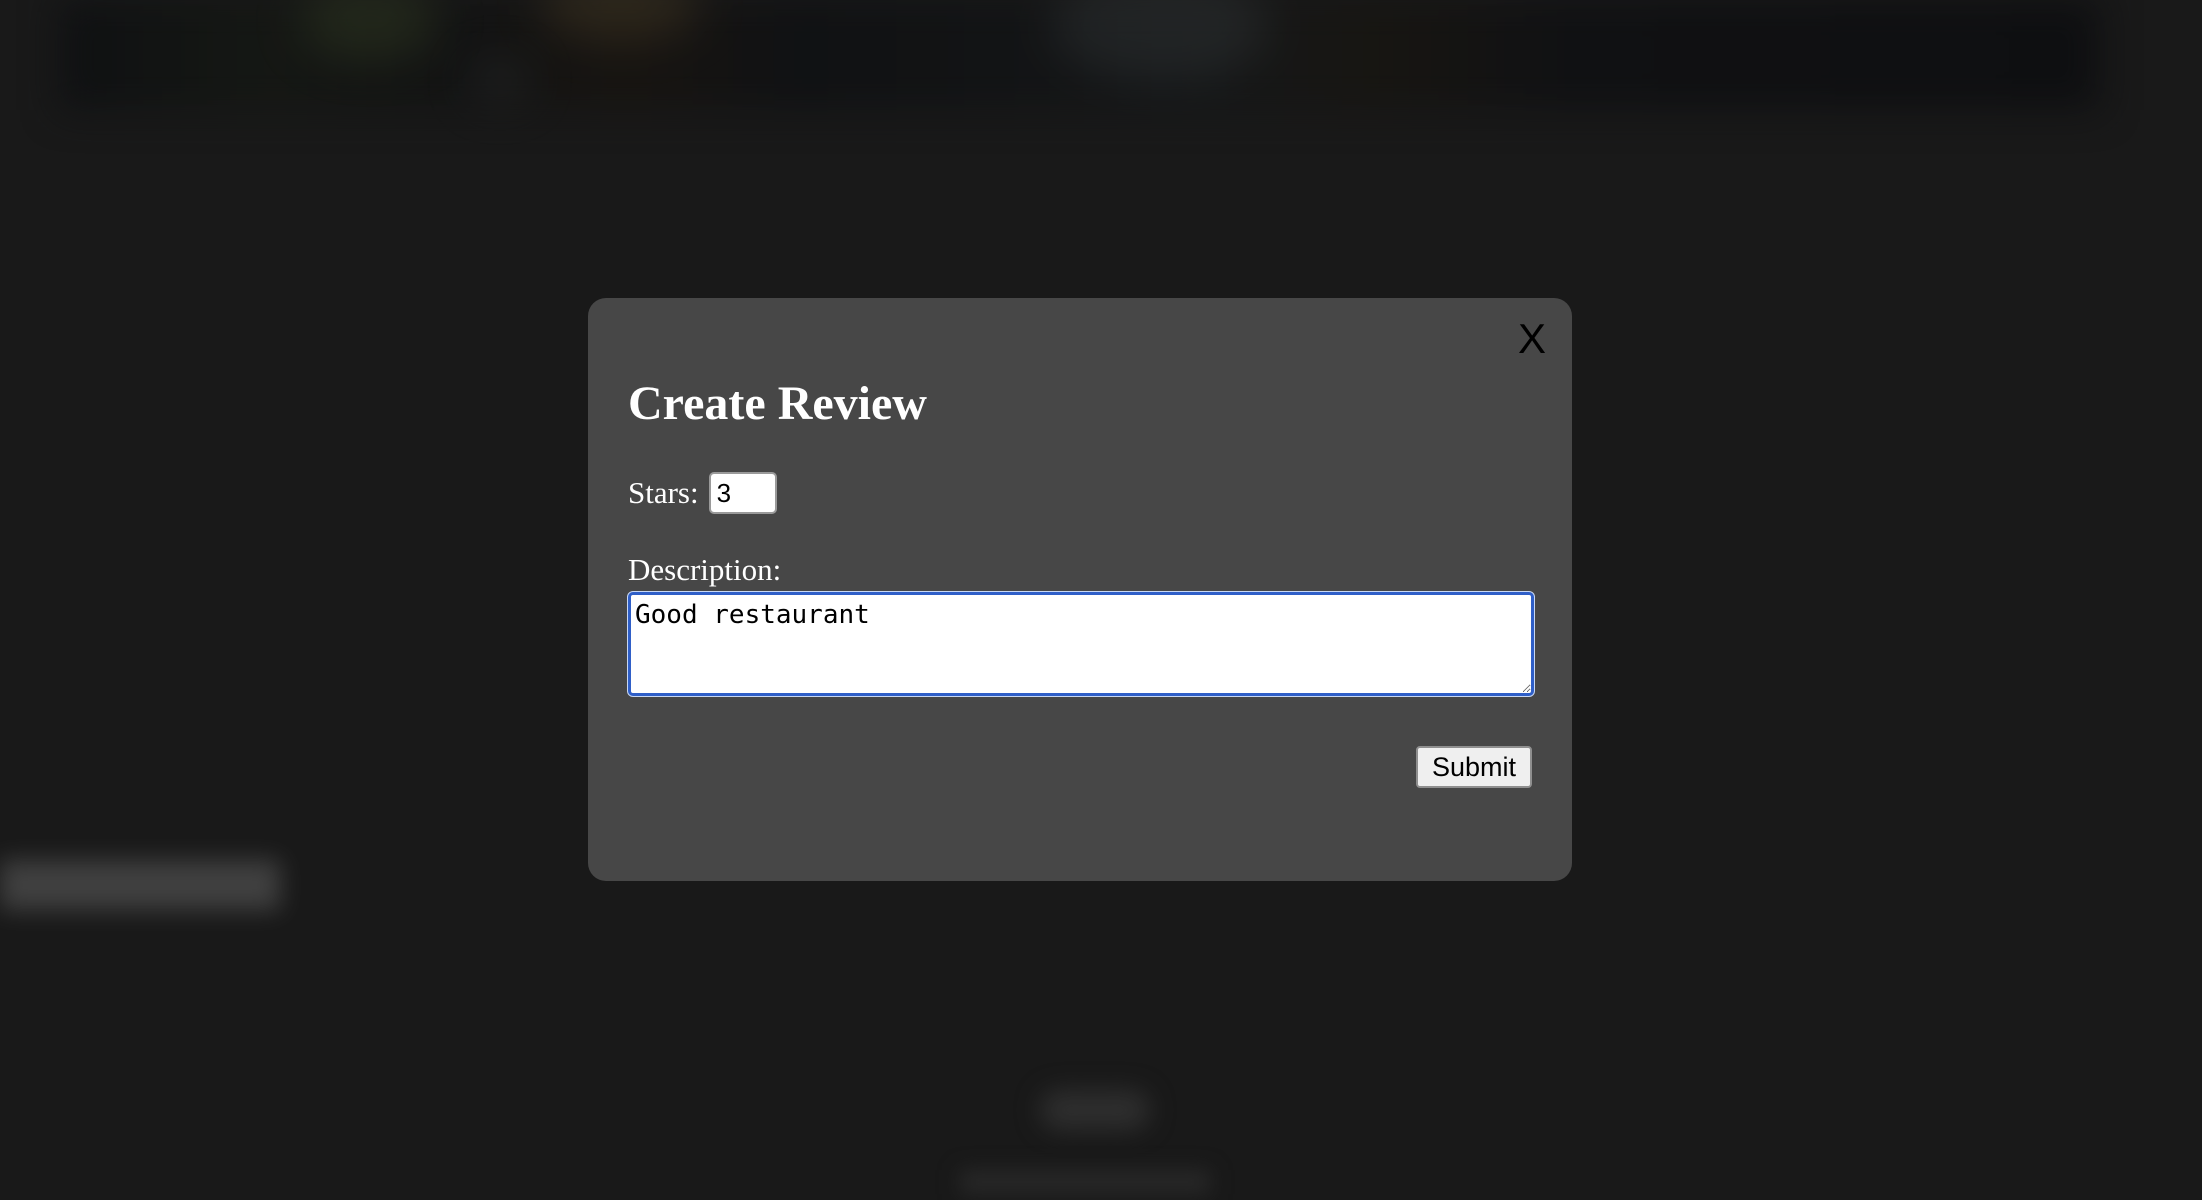  I want to click on stars-input, so click(742, 493).